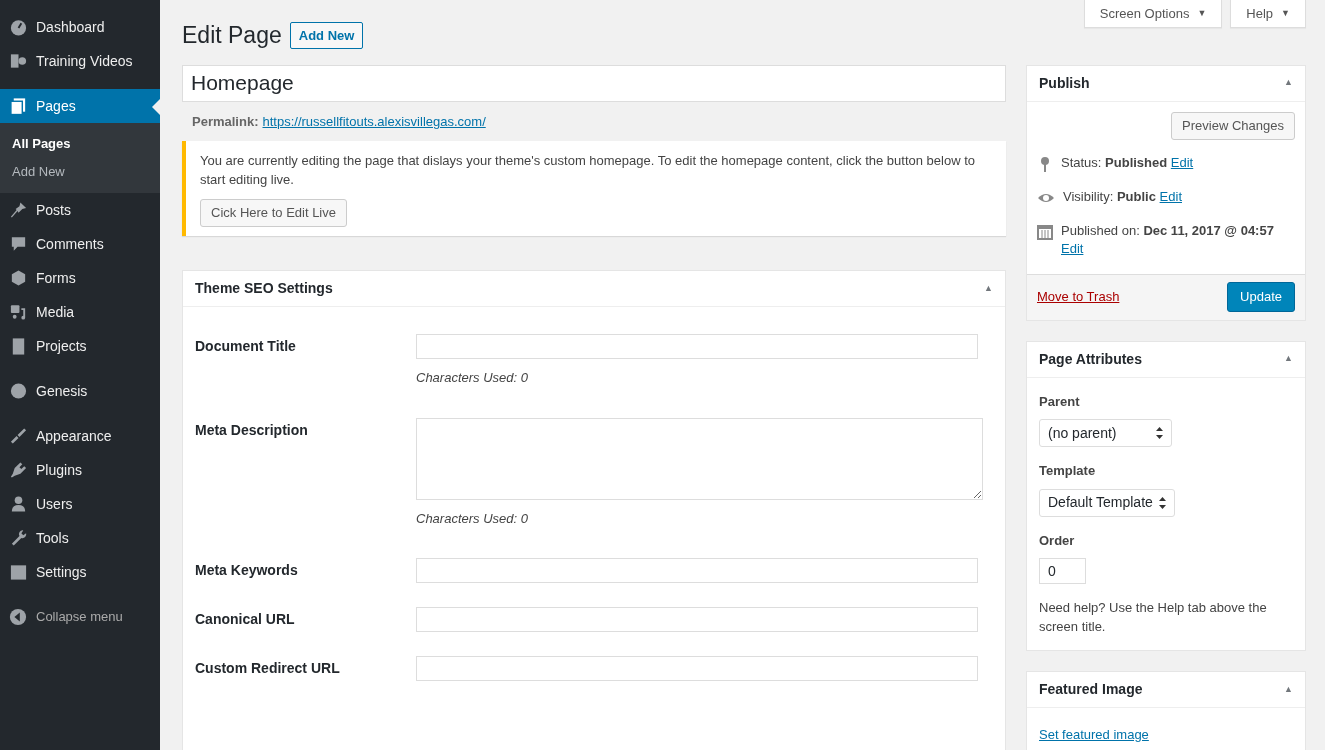 The width and height of the screenshot is (1325, 750). Describe the element at coordinates (246, 346) in the screenshot. I see `field-label: Document Title` at that location.